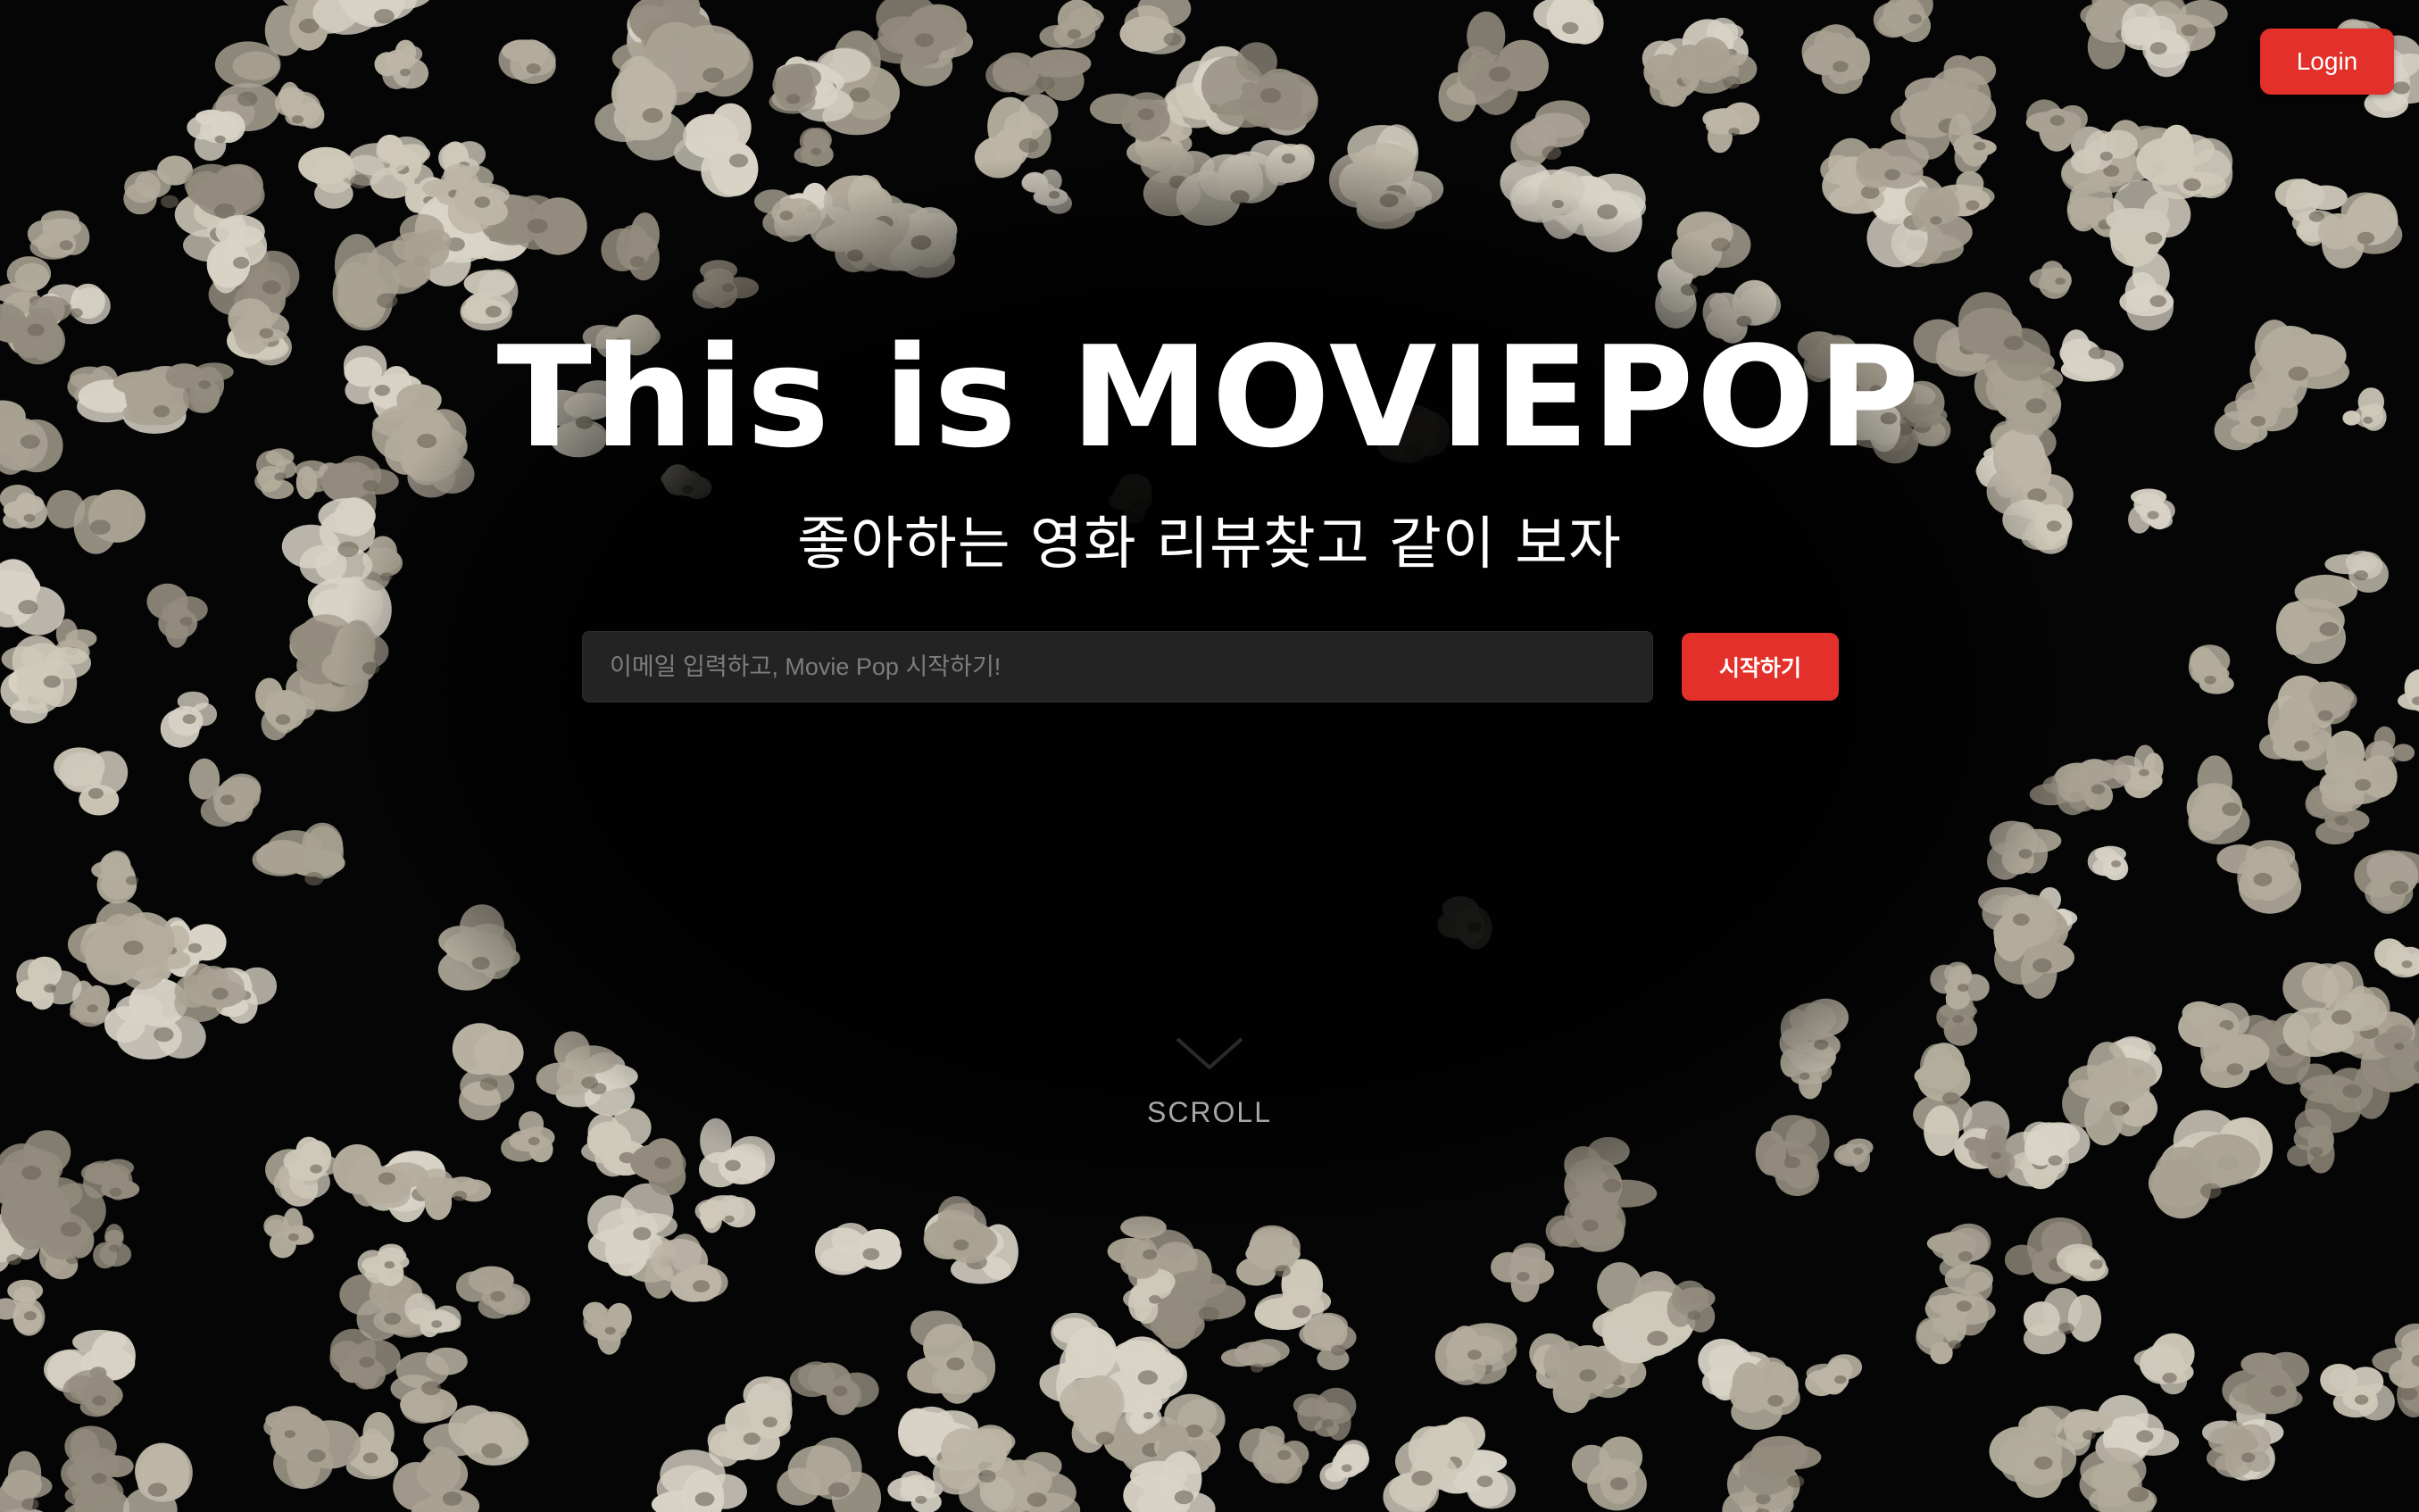 The height and width of the screenshot is (1512, 2419). I want to click on popcorn-piece, so click(2057, 1144).